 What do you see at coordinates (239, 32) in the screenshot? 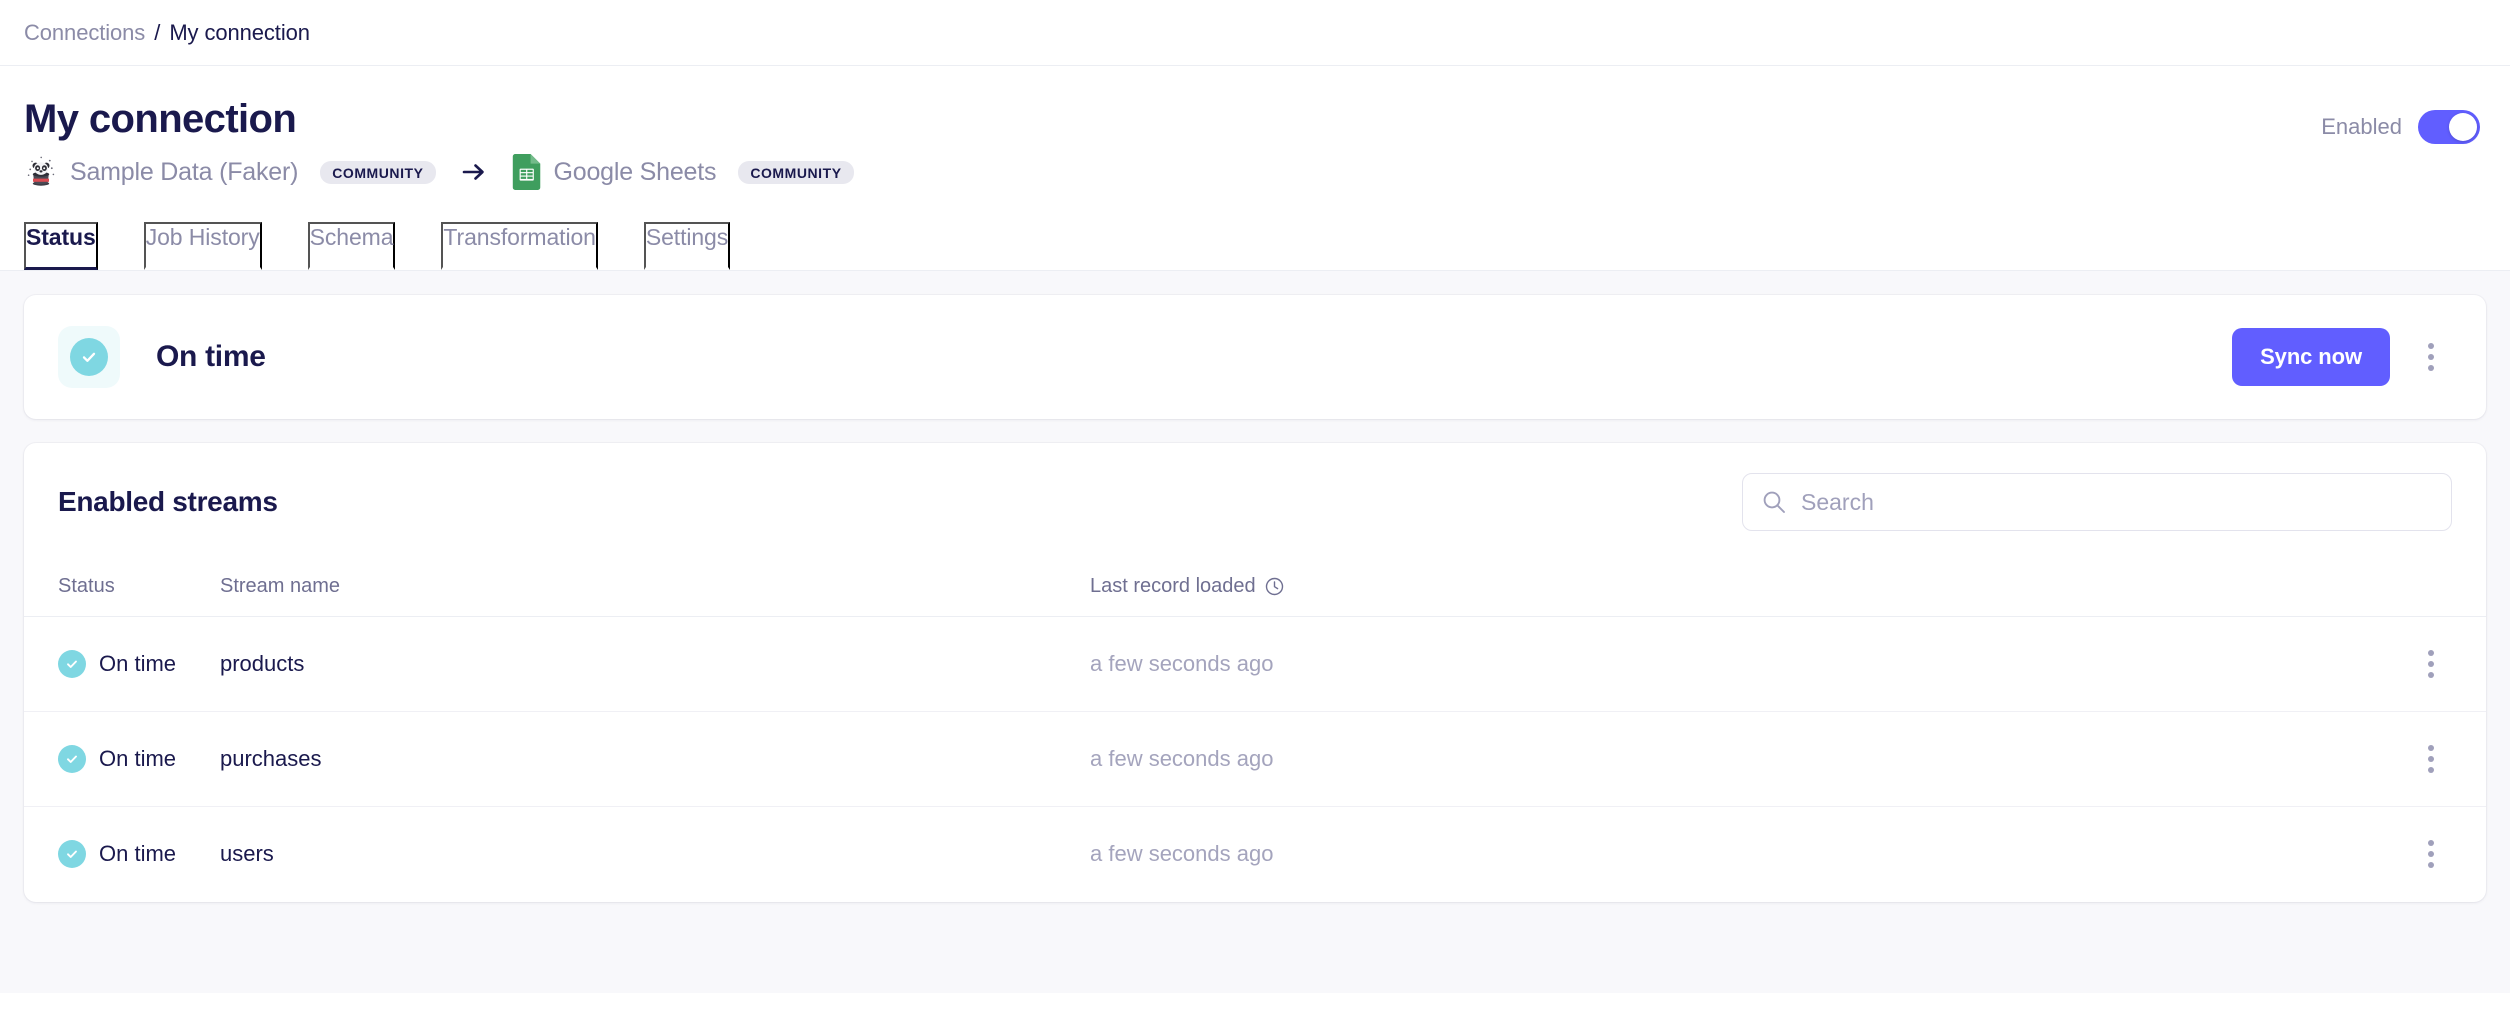
I see `breadcrumb-current: My connection` at bounding box center [239, 32].